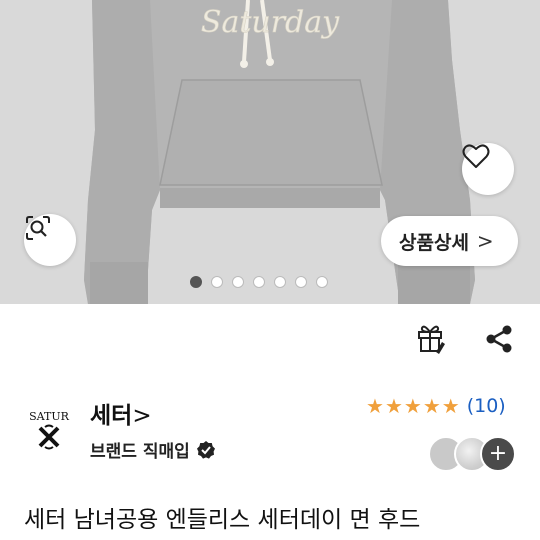  Describe the element at coordinates (270, 22) in the screenshot. I see `hoodie-print-text: Saturday` at that location.